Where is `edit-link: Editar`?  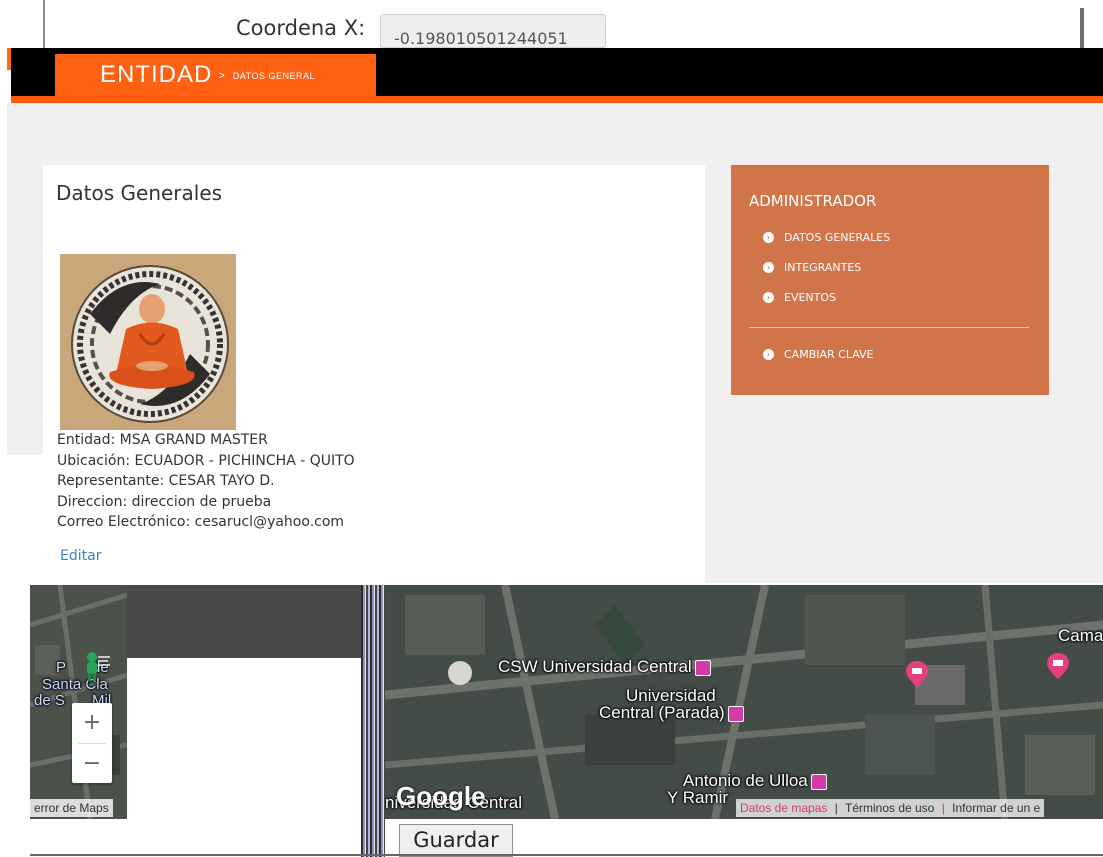
edit-link: Editar is located at coordinates (80, 556).